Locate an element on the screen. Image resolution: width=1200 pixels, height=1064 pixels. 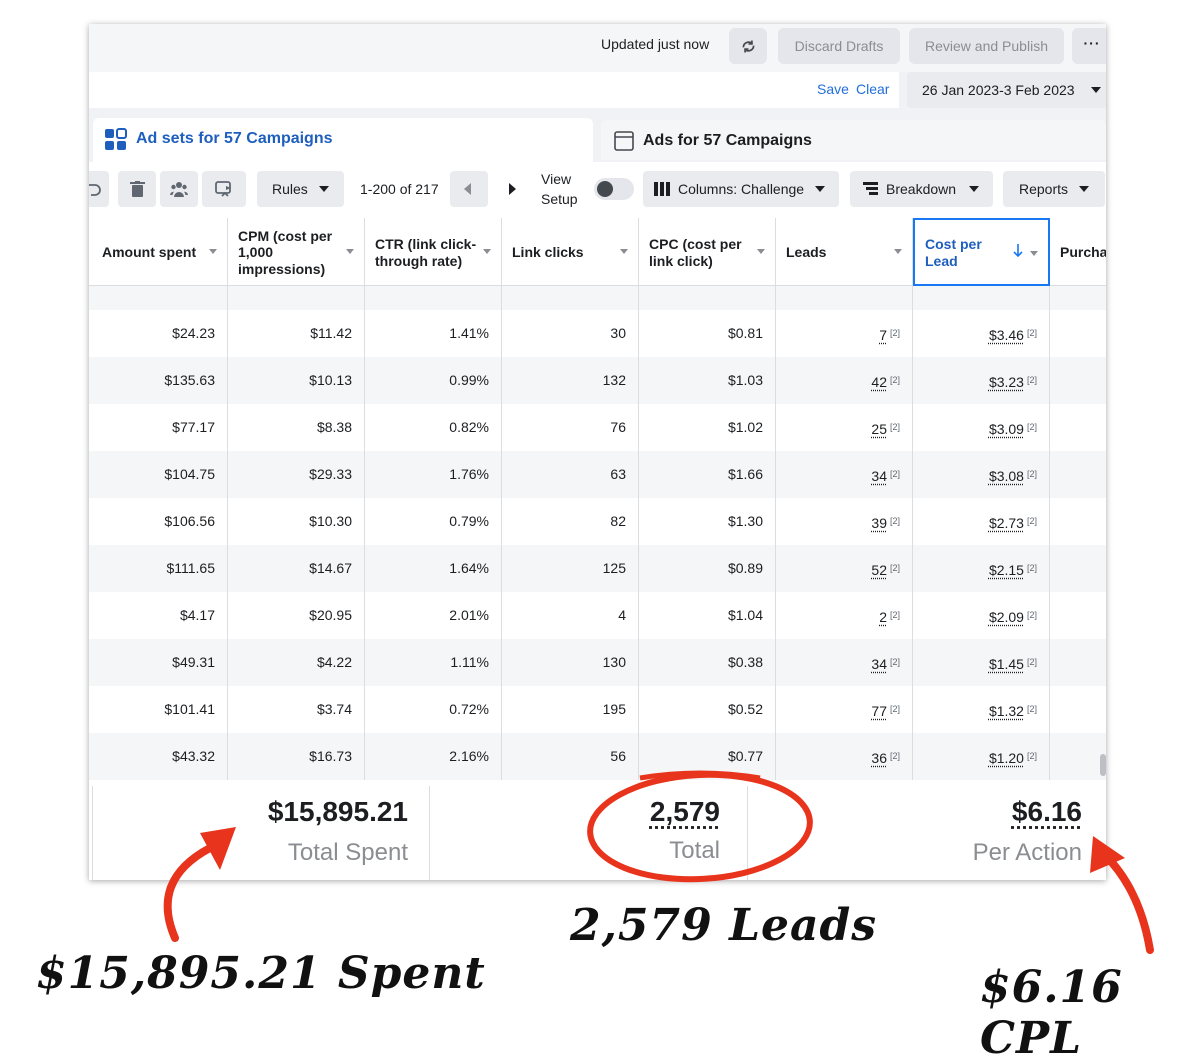
annotation-spent: $15,895.21 Spent is located at coordinates (261, 973).